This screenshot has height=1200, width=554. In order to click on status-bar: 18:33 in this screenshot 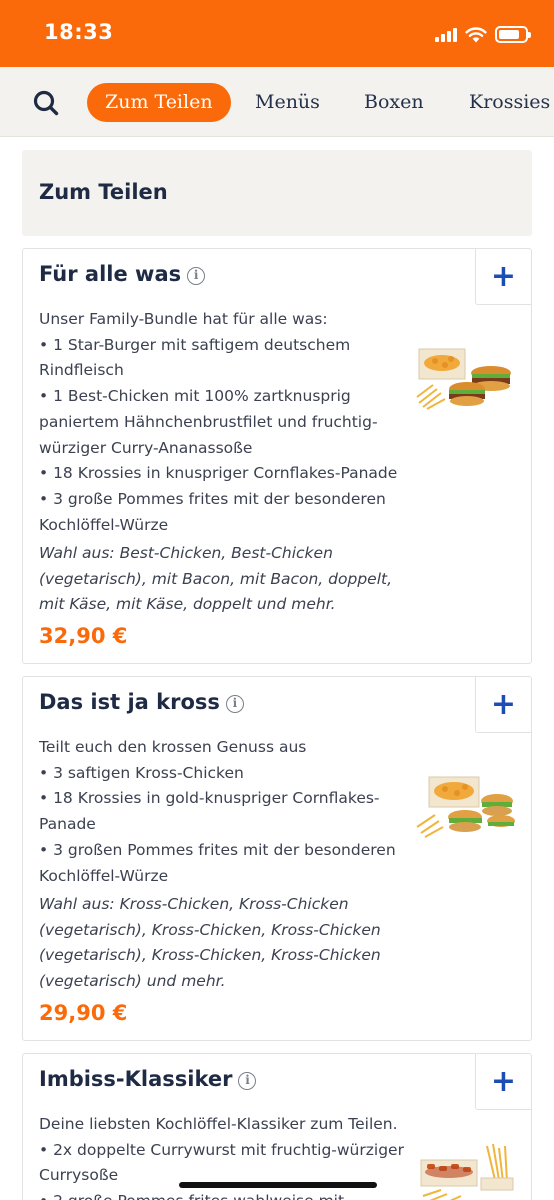, I will do `click(277, 33)`.